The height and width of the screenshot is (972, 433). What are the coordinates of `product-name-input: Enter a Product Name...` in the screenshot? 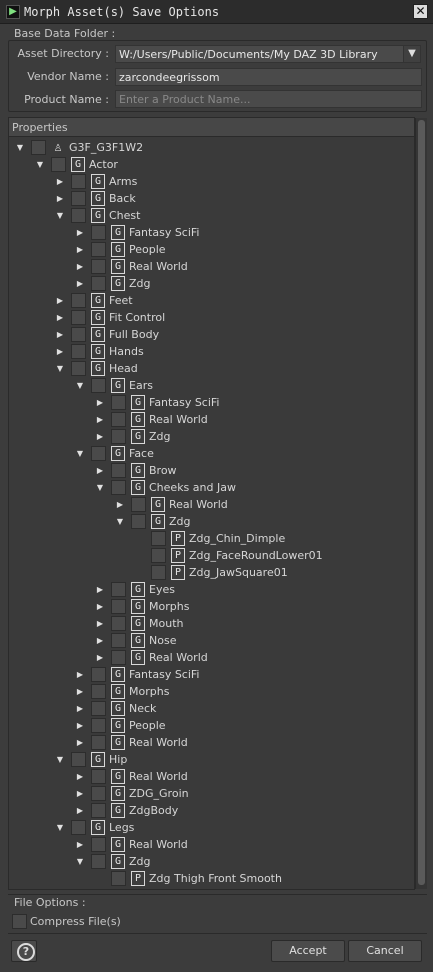 It's located at (268, 99).